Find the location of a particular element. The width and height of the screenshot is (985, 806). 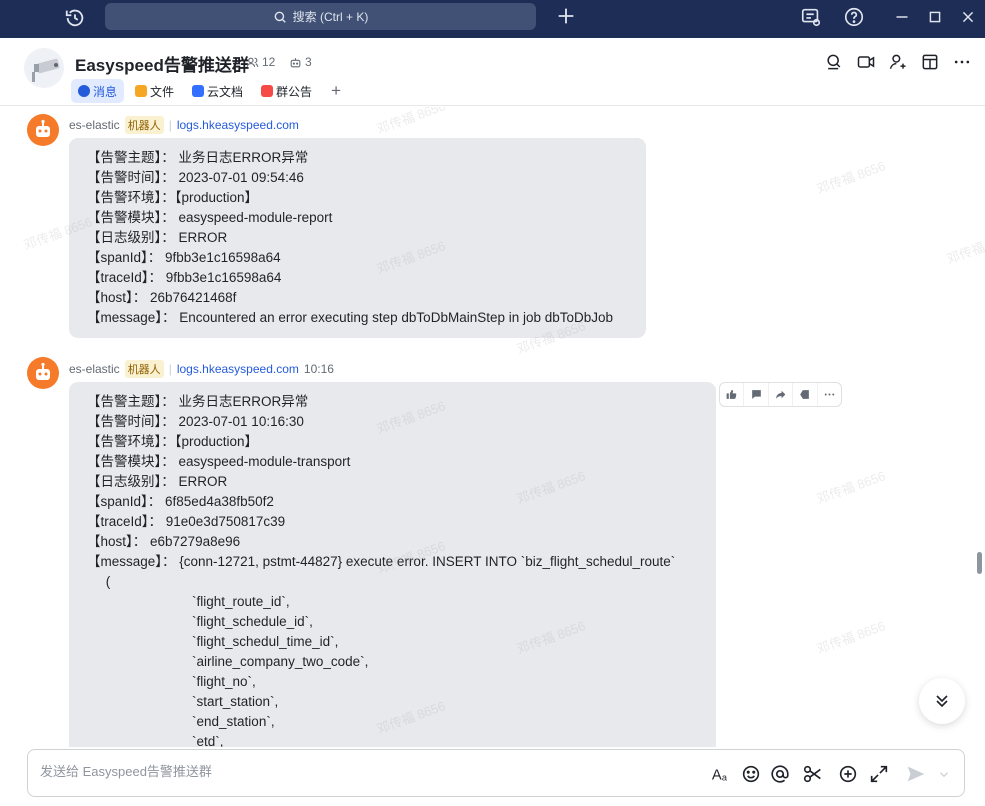

tab-messages: 消息 is located at coordinates (98, 91).